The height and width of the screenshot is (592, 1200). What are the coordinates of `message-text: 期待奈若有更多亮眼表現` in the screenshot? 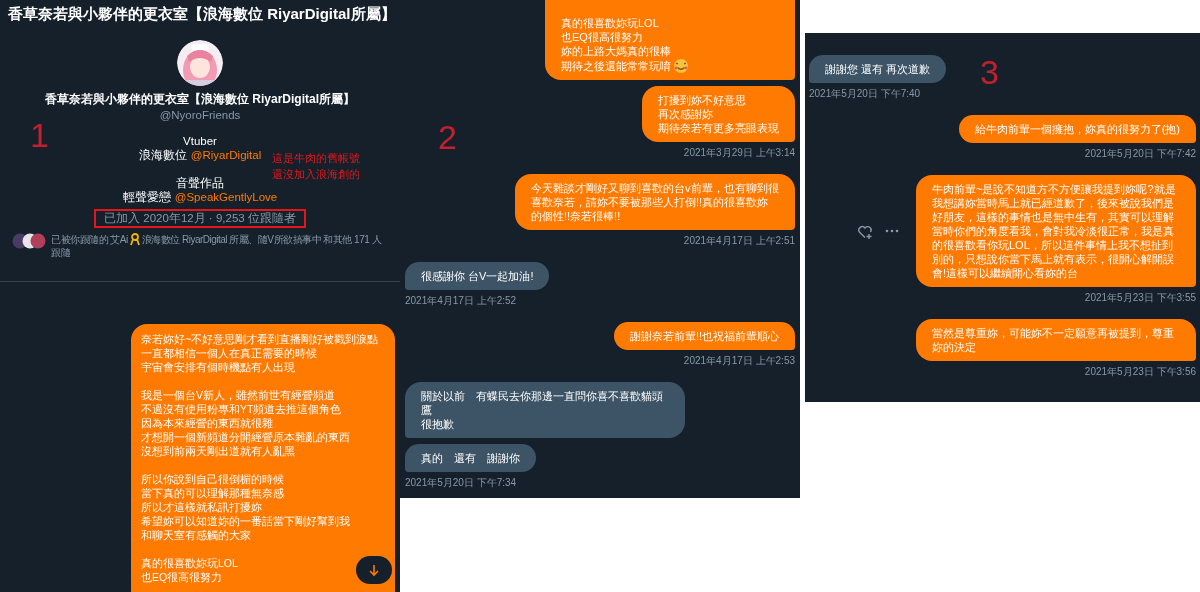 It's located at (718, 128).